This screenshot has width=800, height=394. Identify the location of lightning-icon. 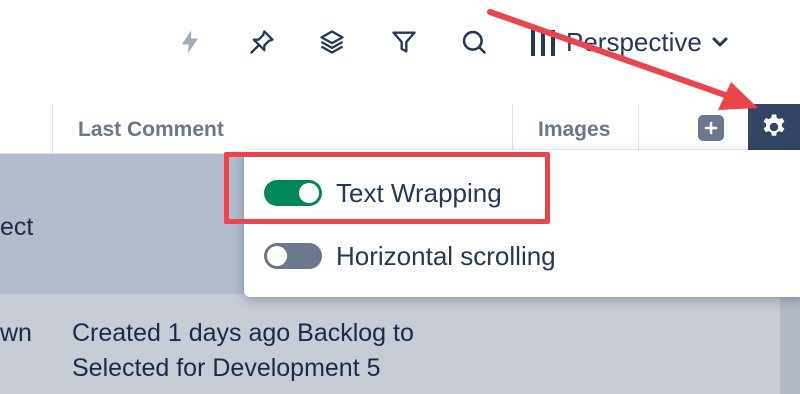
(190, 42).